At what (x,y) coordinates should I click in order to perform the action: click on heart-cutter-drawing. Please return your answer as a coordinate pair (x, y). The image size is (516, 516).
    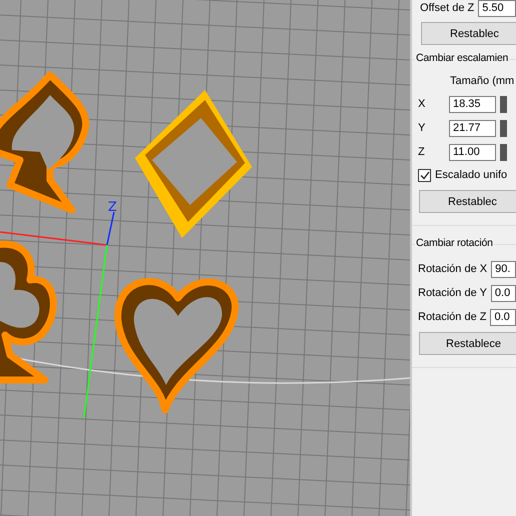
    Looking at the image, I should click on (176, 346).